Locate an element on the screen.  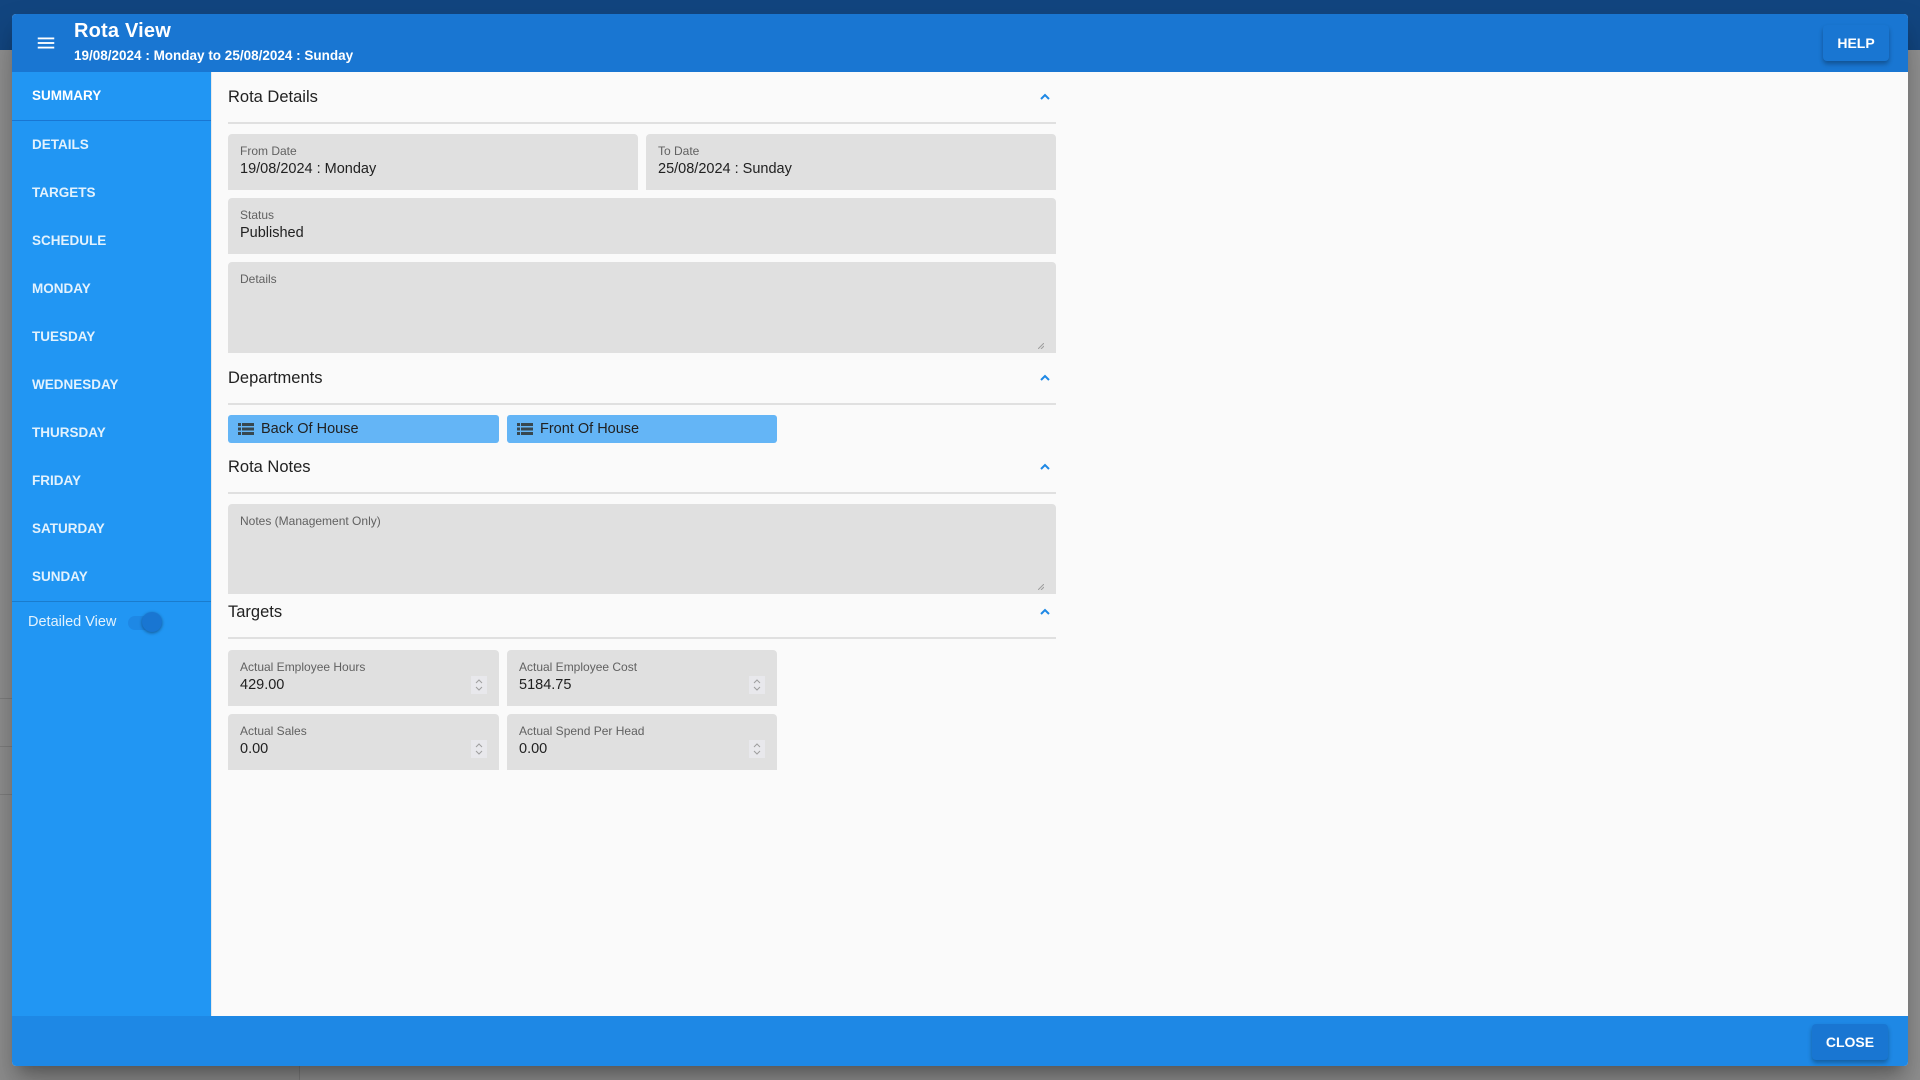
actual-employee-hours-input: Actual Employee Hours 429.00 is located at coordinates (363, 678).